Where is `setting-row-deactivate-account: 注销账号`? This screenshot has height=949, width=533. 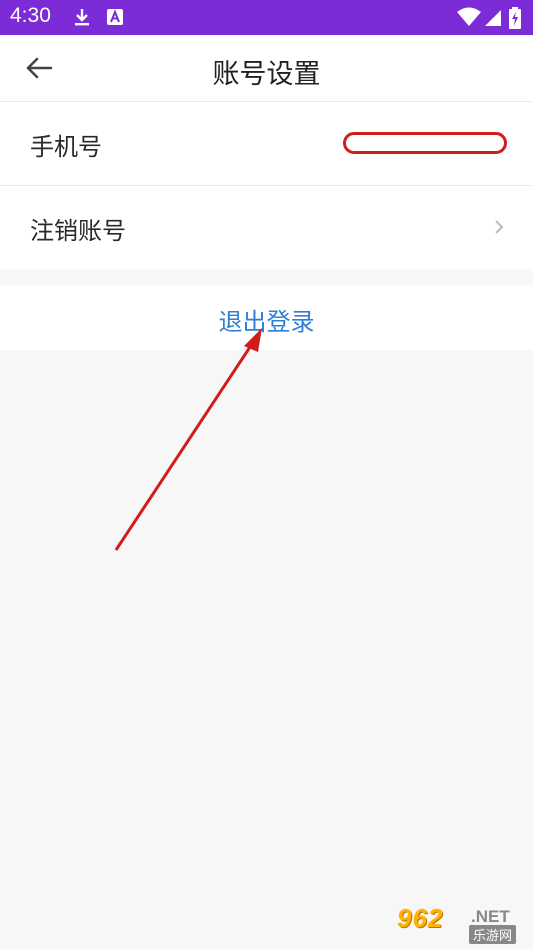 setting-row-deactivate-account: 注销账号 is located at coordinates (266, 227).